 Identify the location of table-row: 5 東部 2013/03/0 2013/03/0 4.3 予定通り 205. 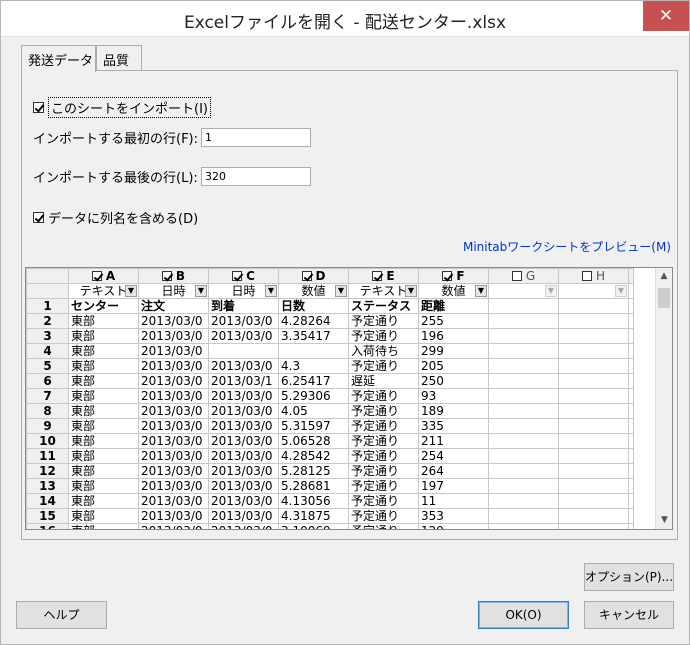
(330, 366).